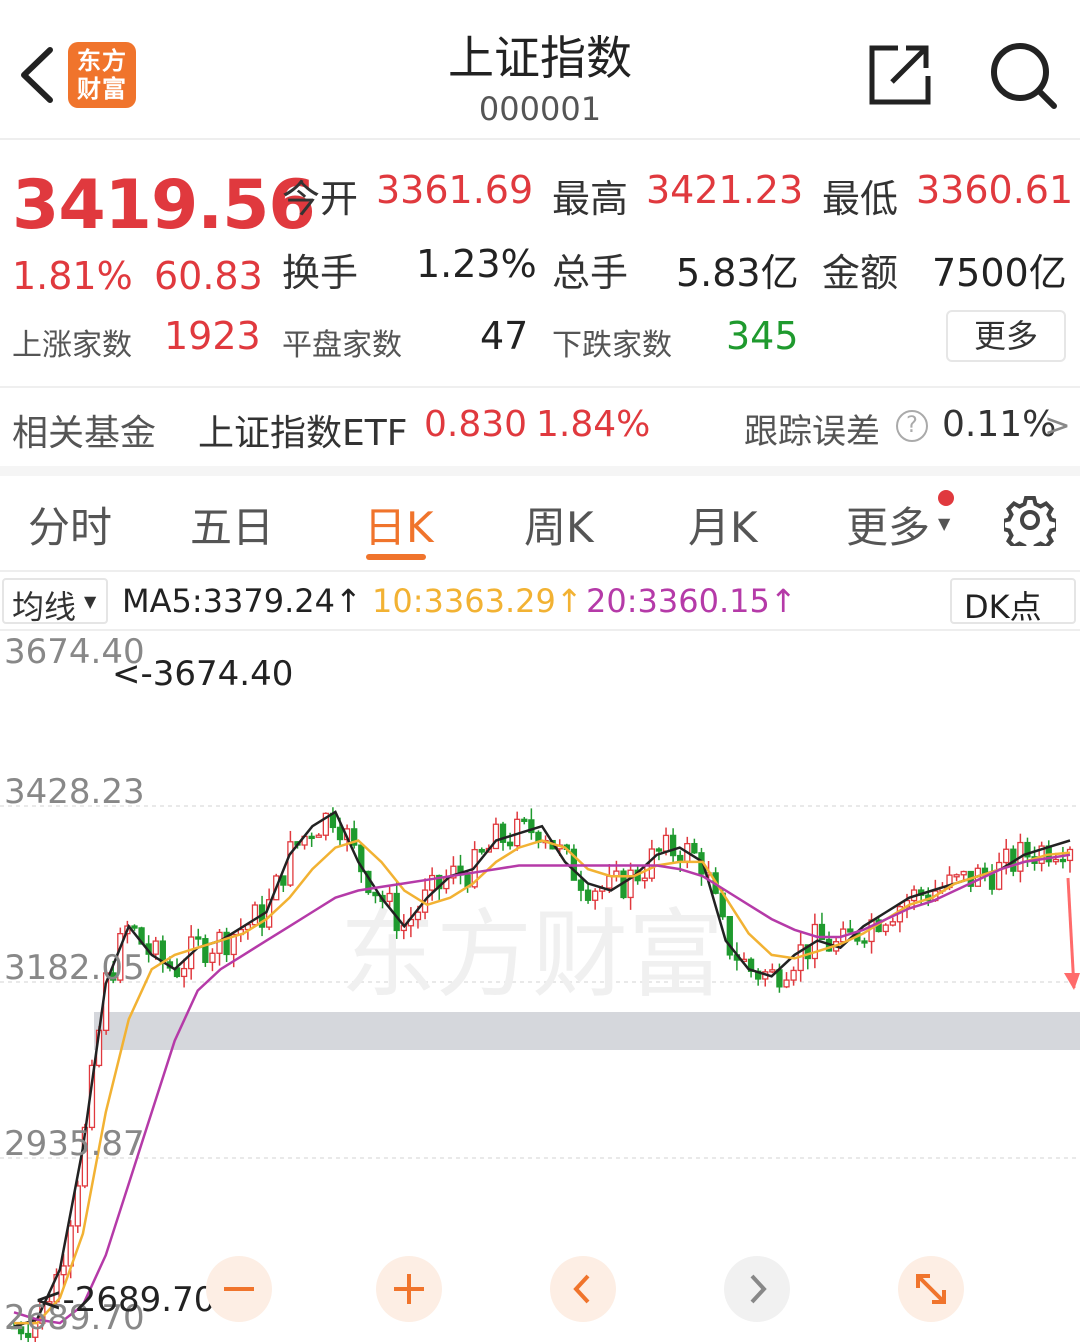  I want to click on notification-dot, so click(946, 498).